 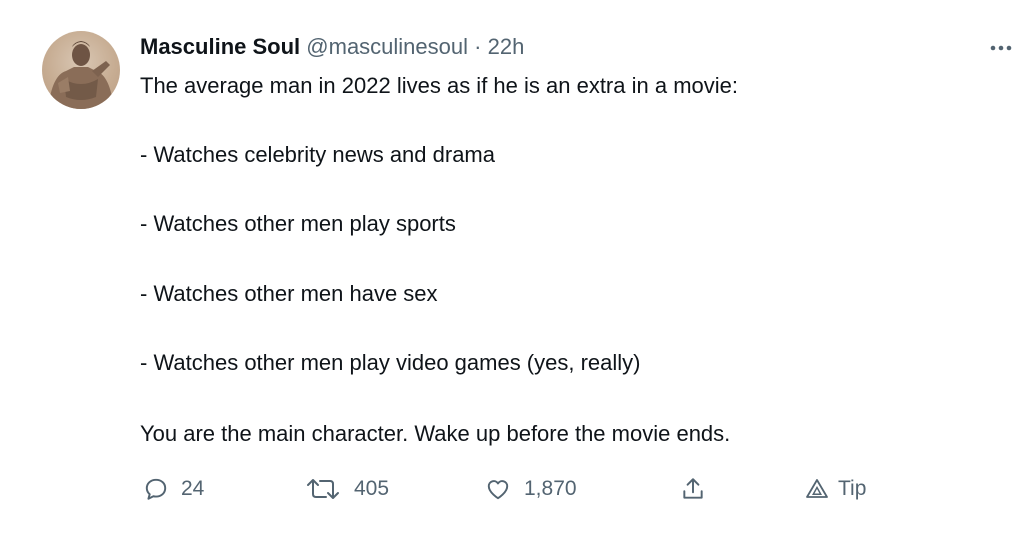 I want to click on more-dots-icon, so click(x=1001, y=48).